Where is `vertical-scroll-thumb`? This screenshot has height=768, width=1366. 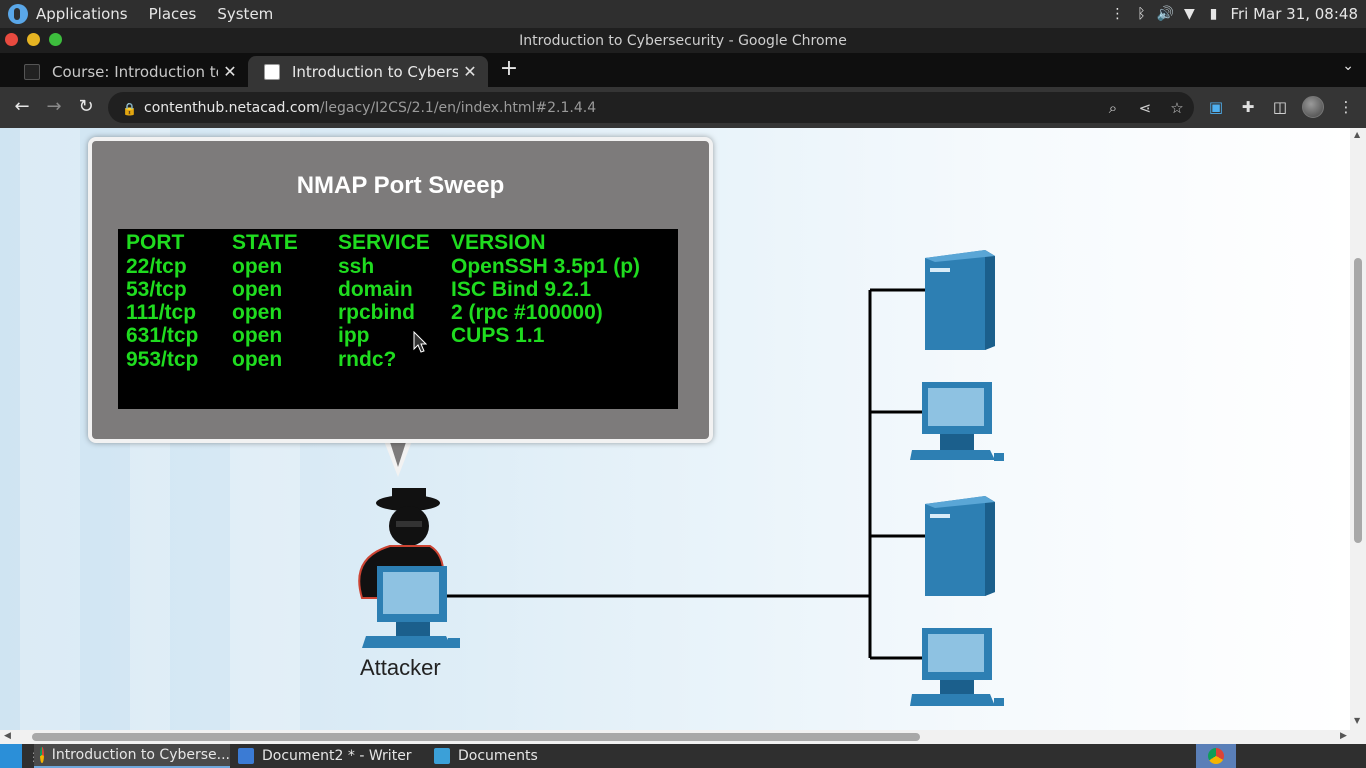
vertical-scroll-thumb is located at coordinates (1358, 400).